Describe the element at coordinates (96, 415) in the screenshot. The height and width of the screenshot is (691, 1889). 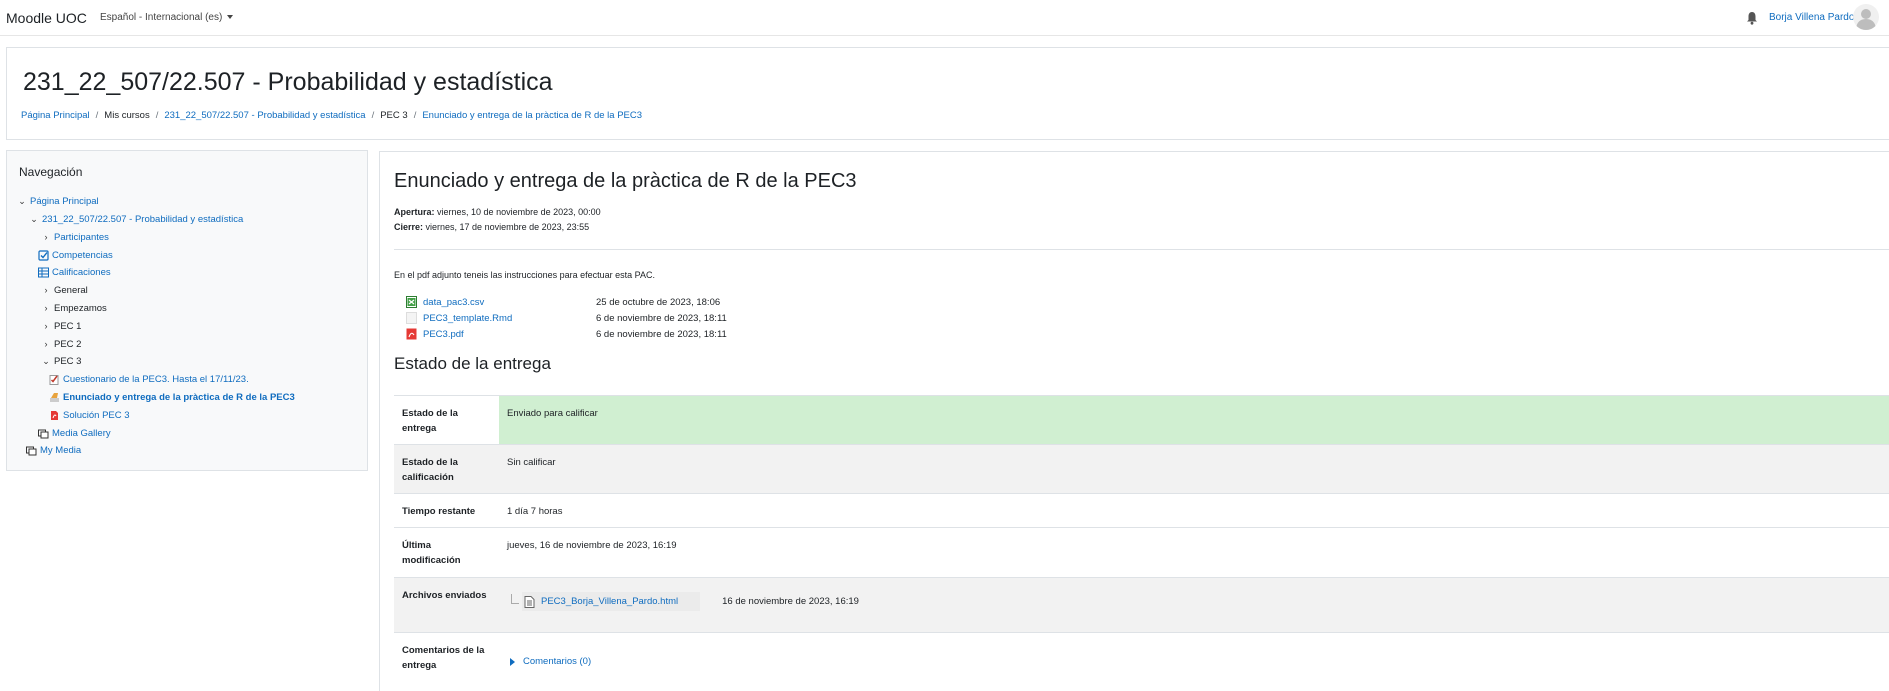
I see `nav-item-label: Solución PEC 3` at that location.